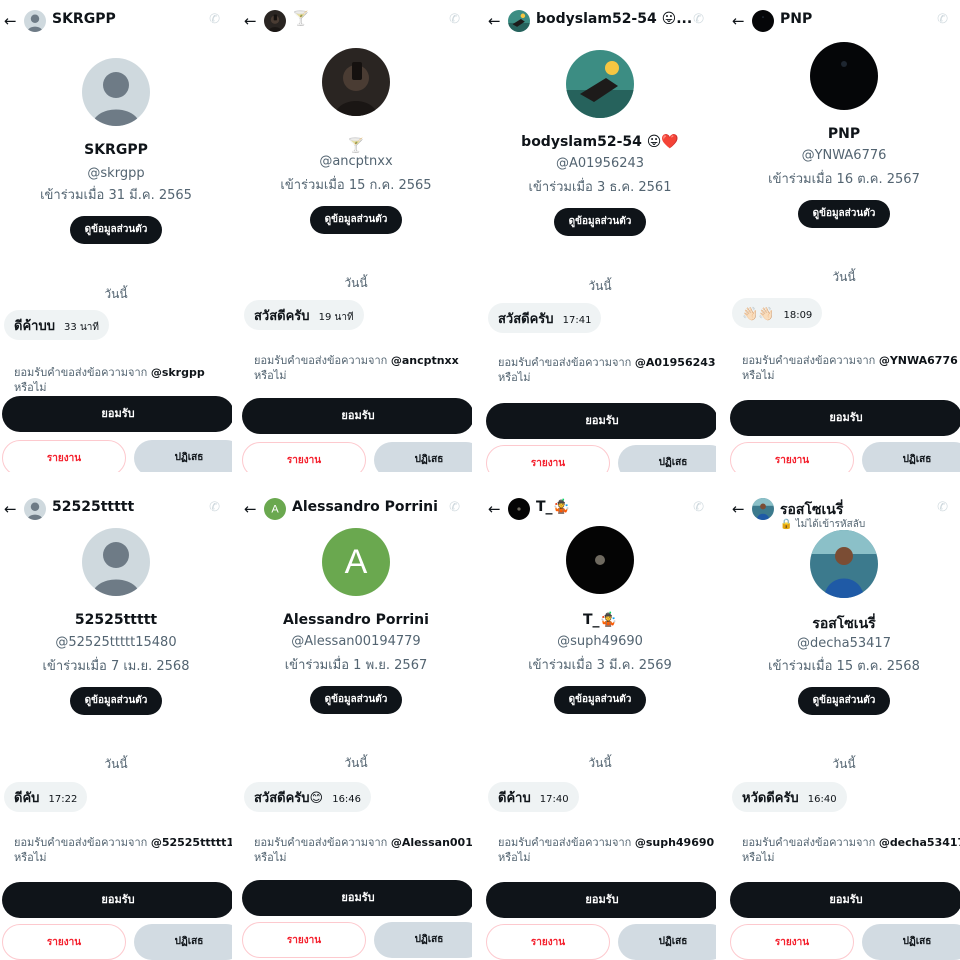 Image resolution: width=960 pixels, height=960 pixels. I want to click on request-handle: @Alessan00194779, so click(431, 842).